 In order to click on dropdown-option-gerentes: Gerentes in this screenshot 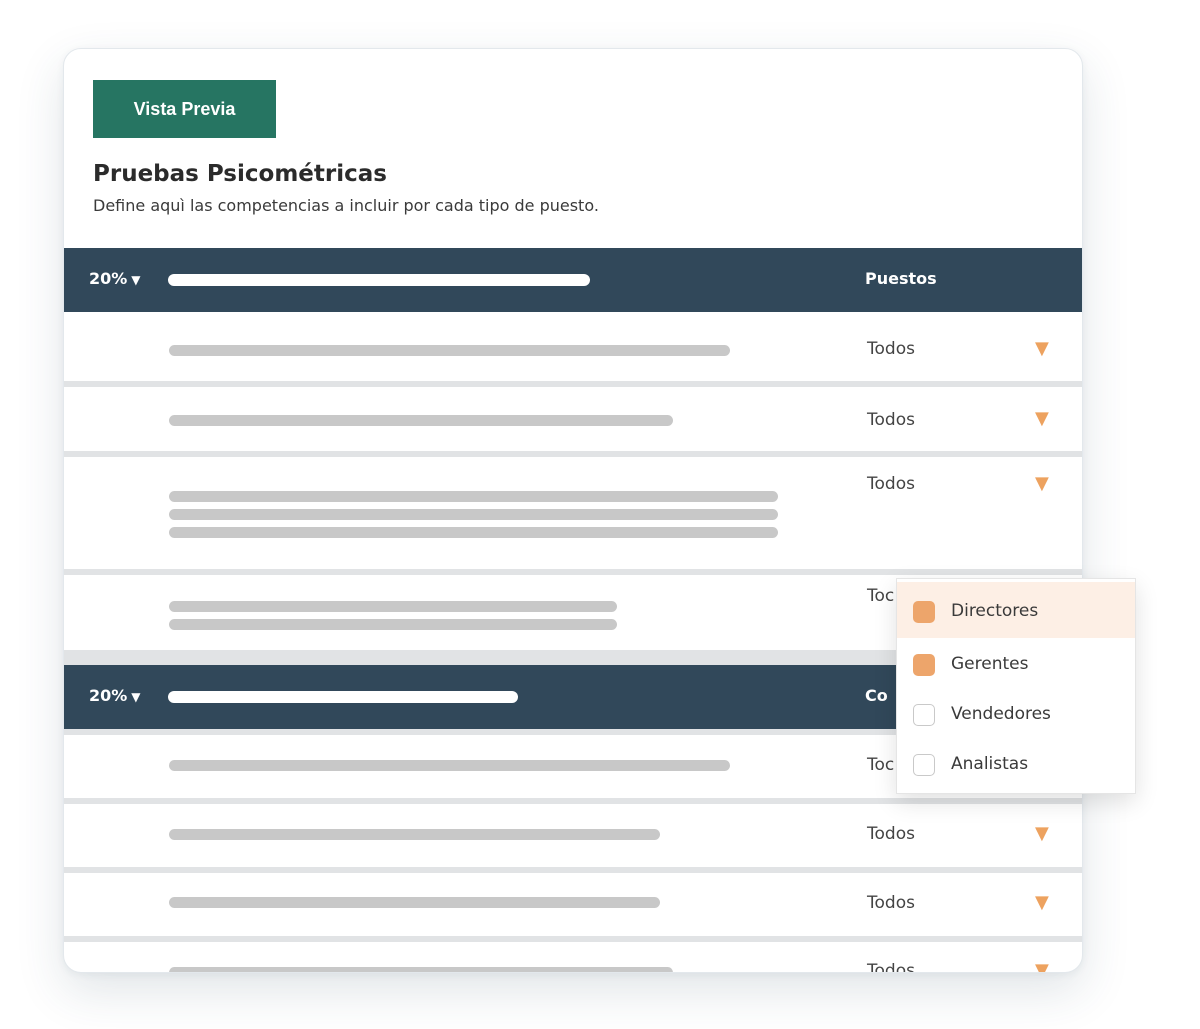, I will do `click(1016, 663)`.